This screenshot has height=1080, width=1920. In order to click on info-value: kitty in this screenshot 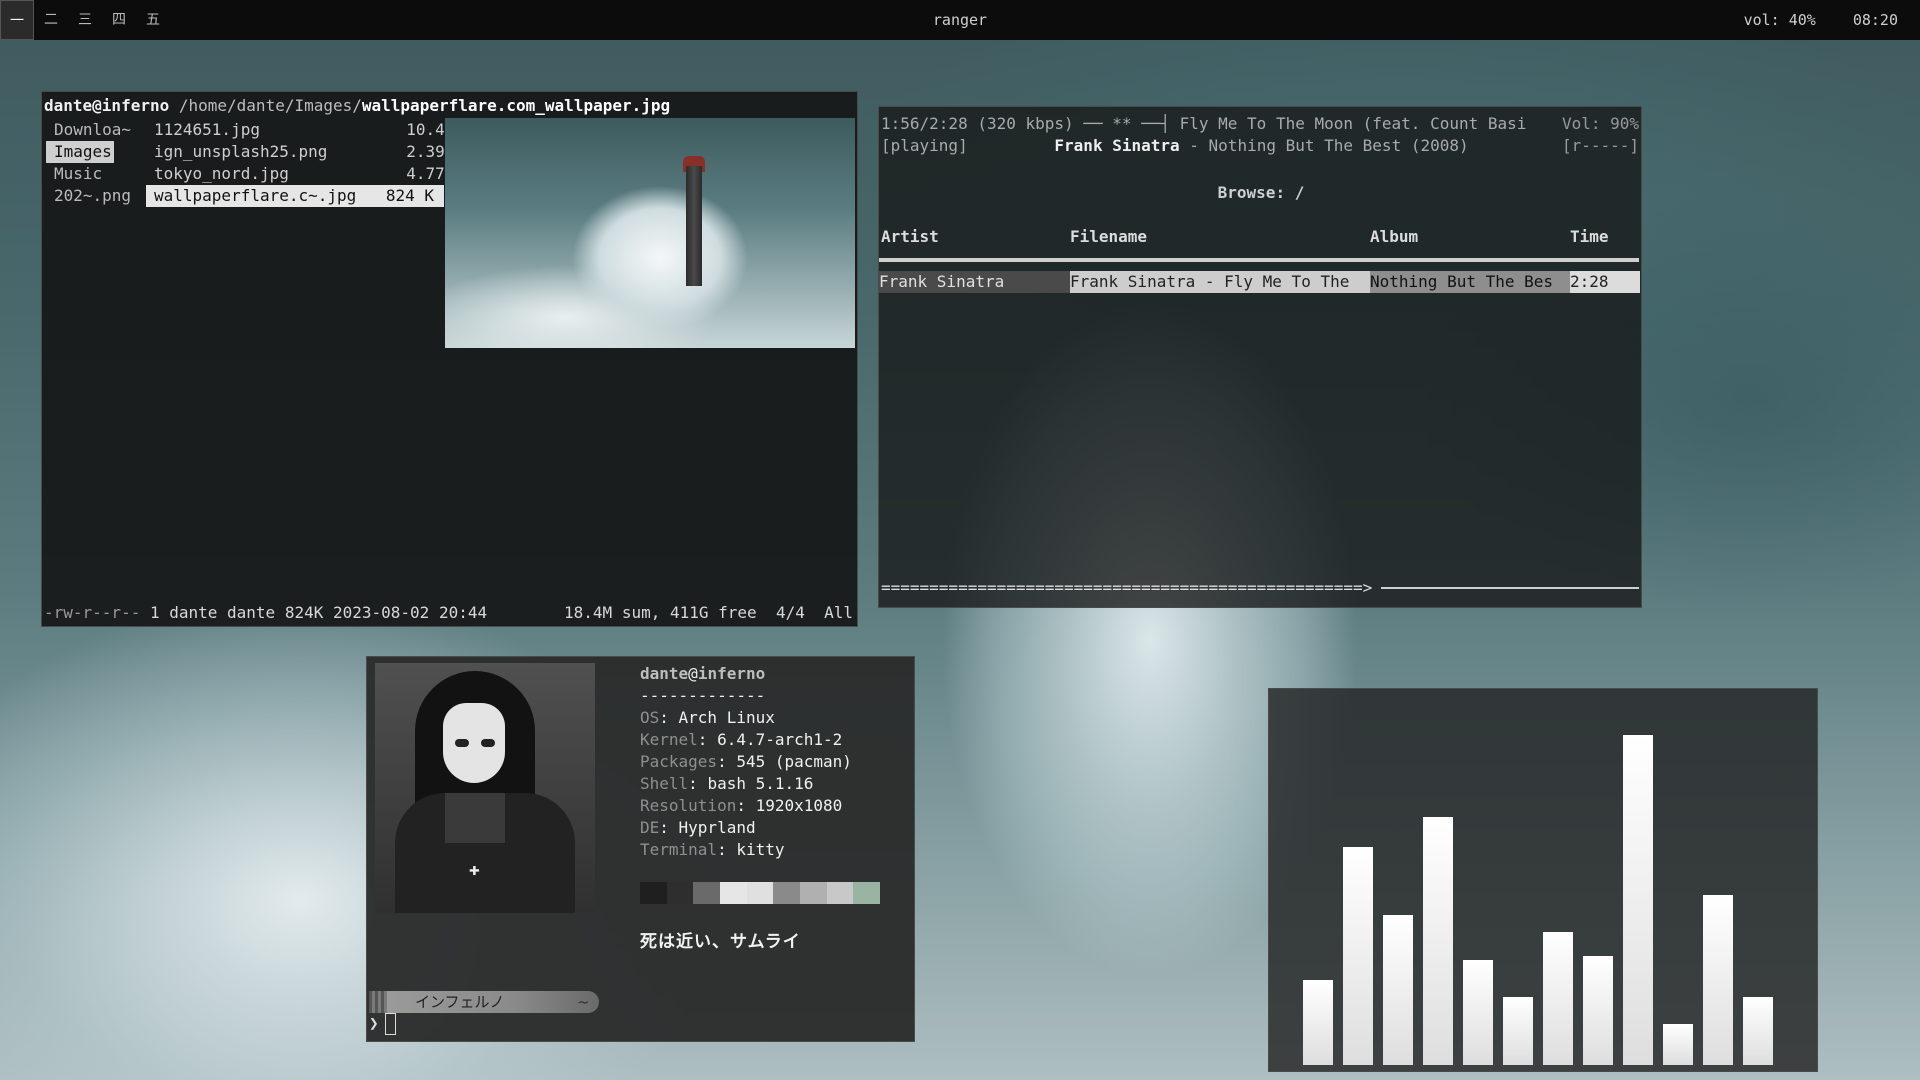, I will do `click(760, 849)`.